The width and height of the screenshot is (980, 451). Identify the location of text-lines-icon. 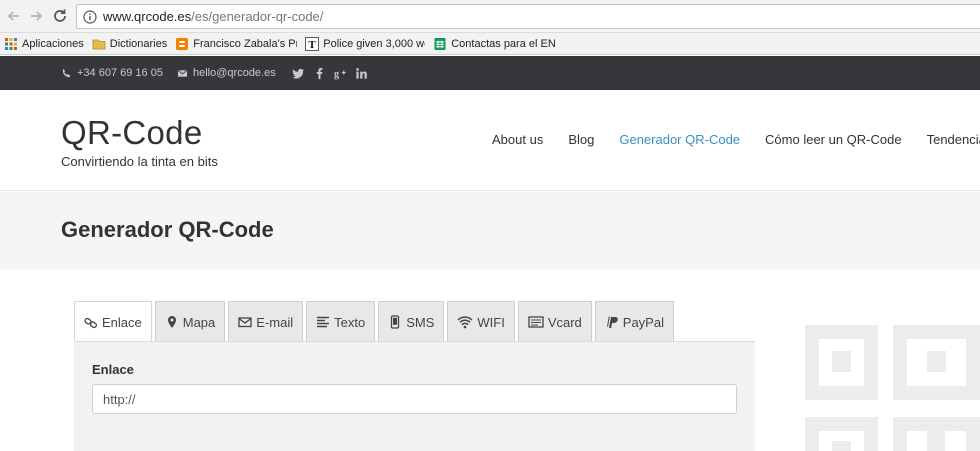
(323, 322).